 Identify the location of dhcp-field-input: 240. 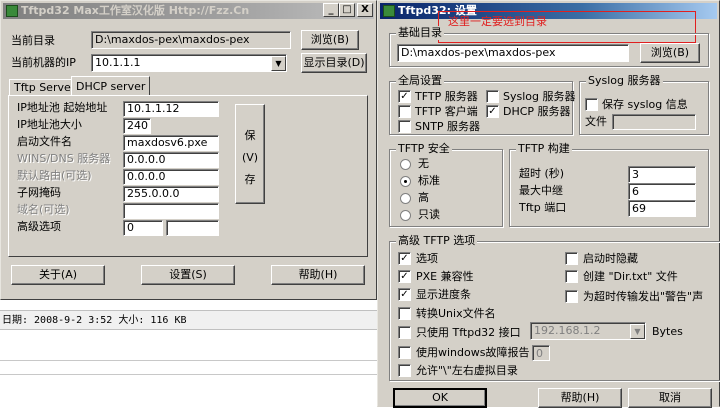
(137, 126).